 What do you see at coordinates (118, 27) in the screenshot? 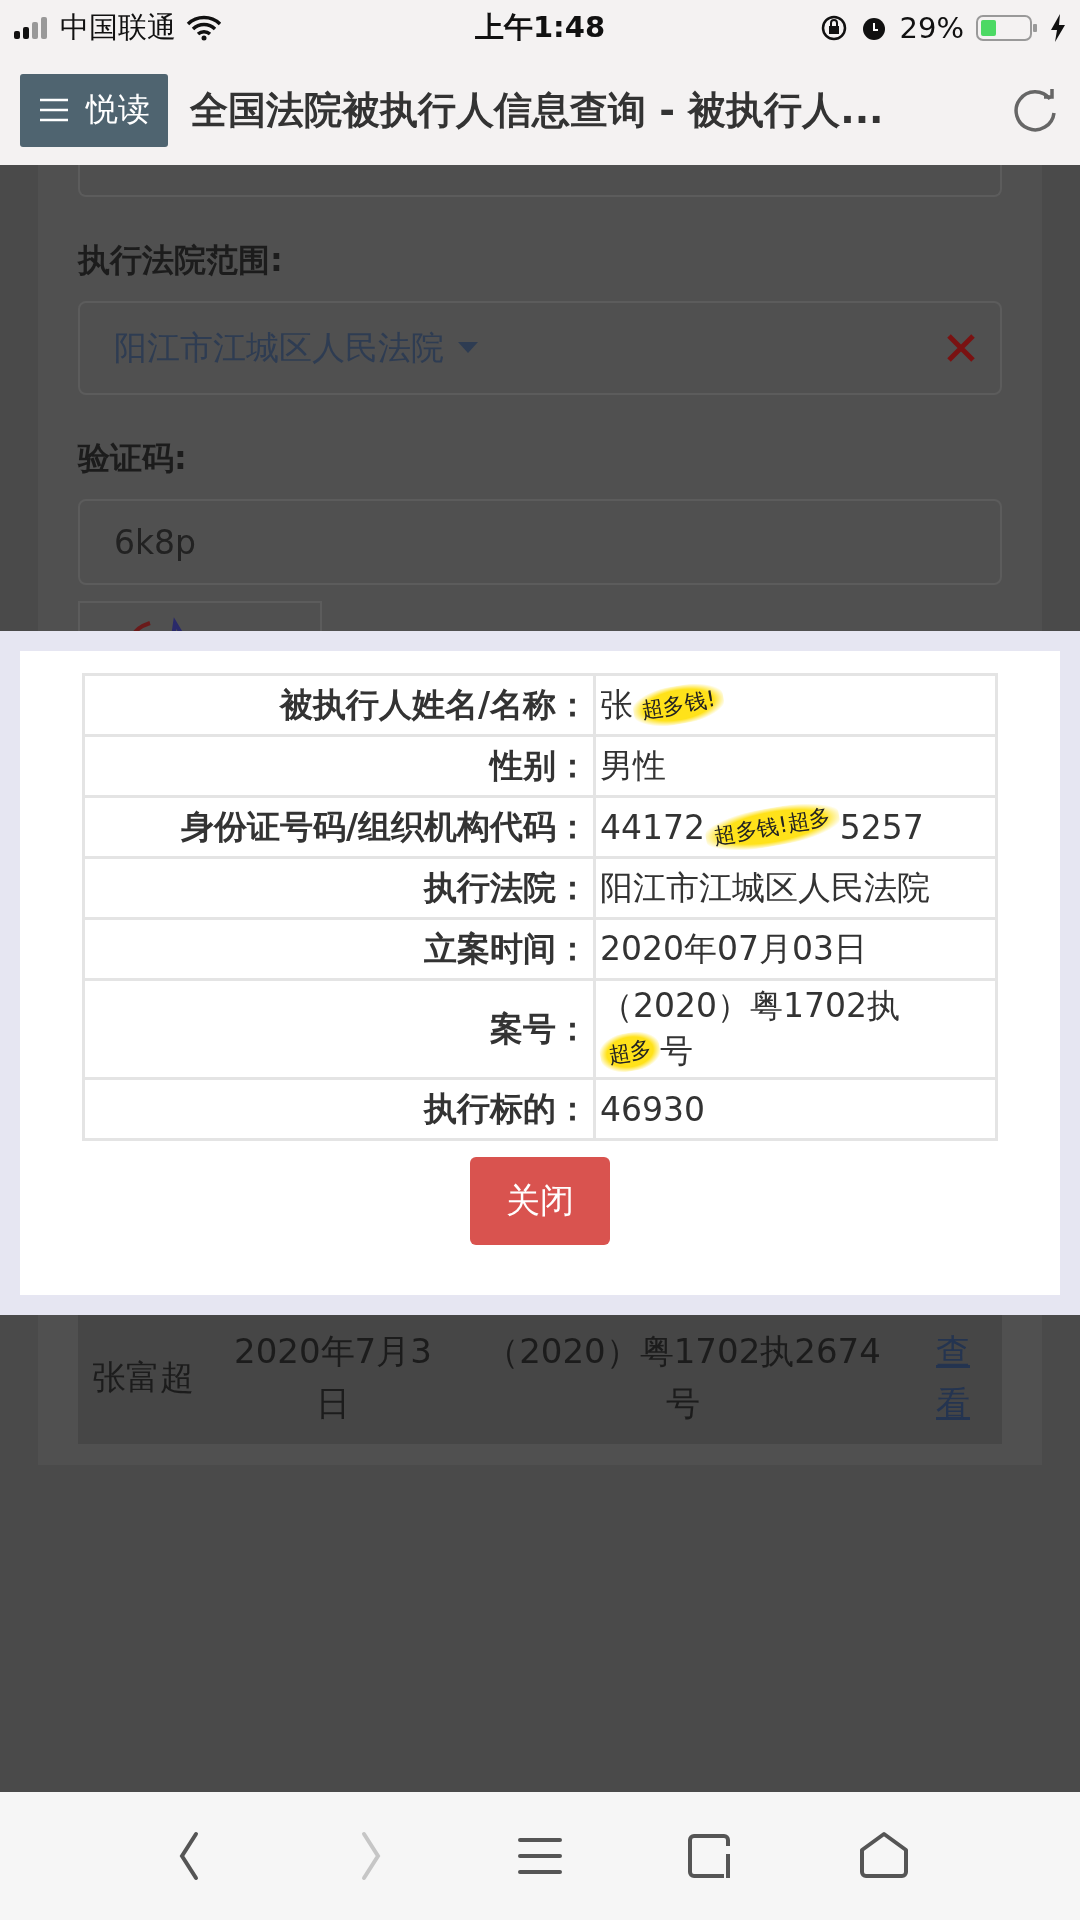
I see `carrier-name: 中国联通` at bounding box center [118, 27].